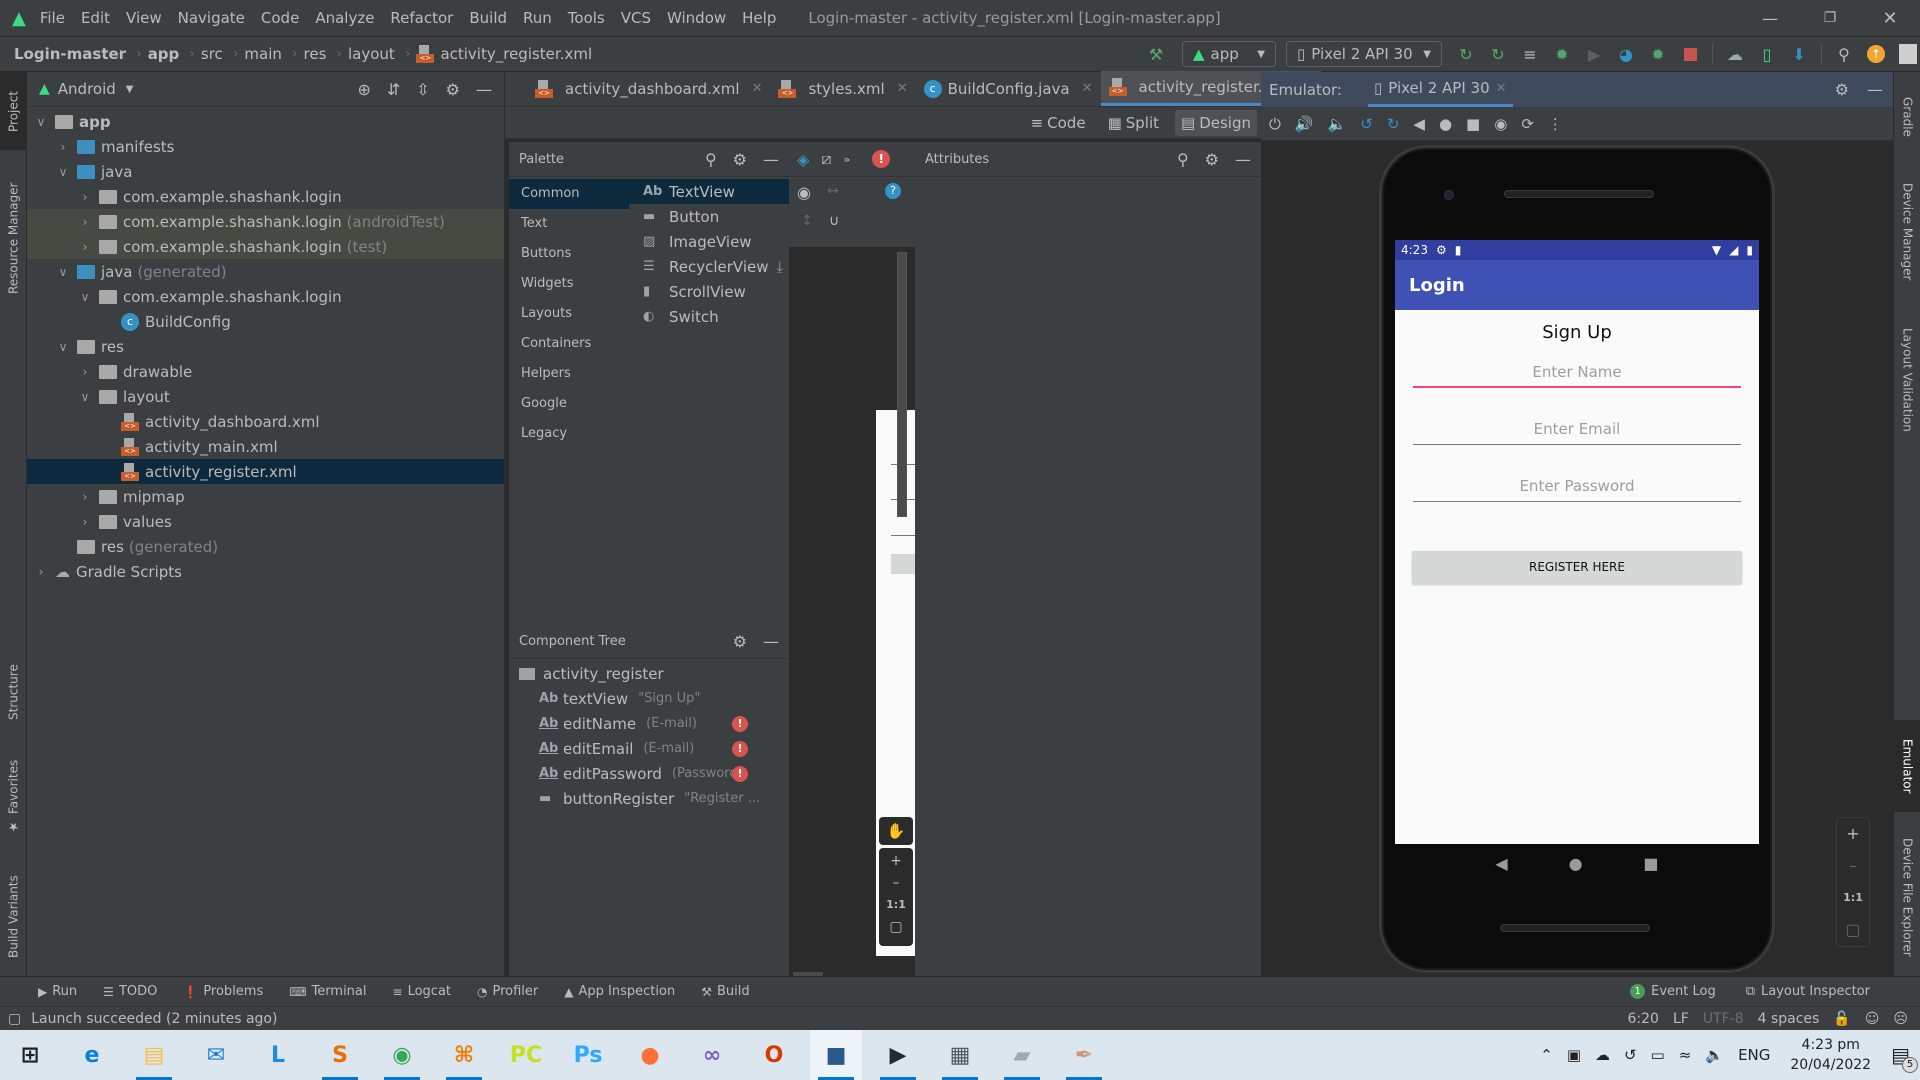  What do you see at coordinates (1630, 1055) in the screenshot?
I see `sync-app-icon: ↺` at bounding box center [1630, 1055].